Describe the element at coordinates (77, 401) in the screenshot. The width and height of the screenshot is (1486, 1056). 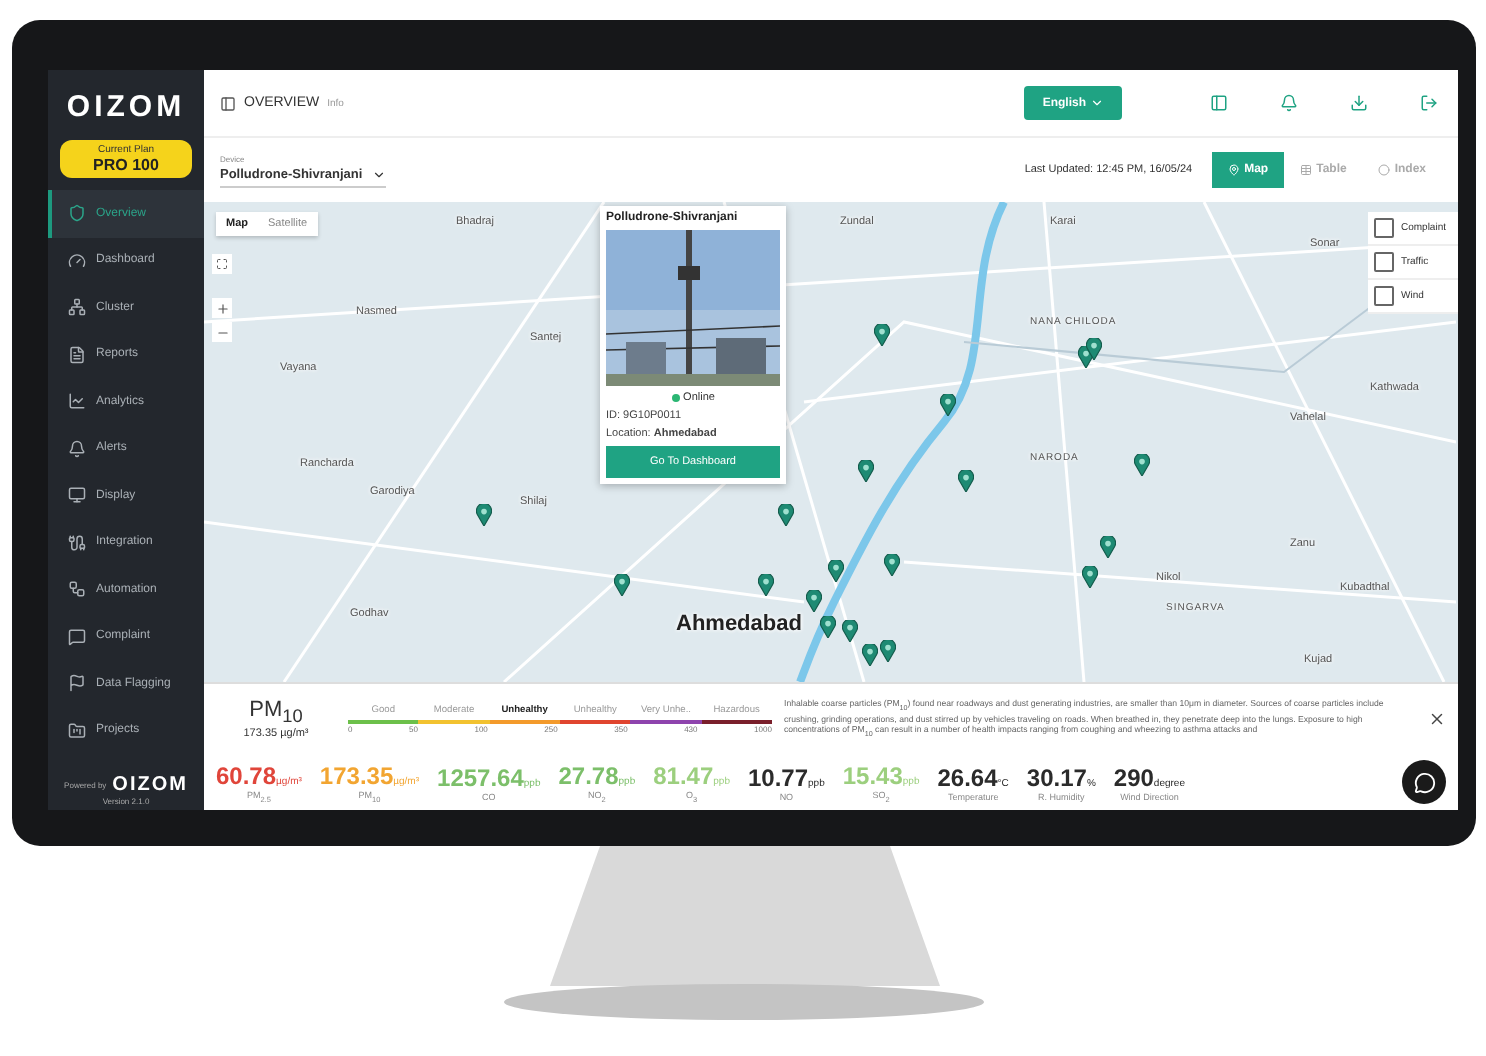
I see `chart-icon` at that location.